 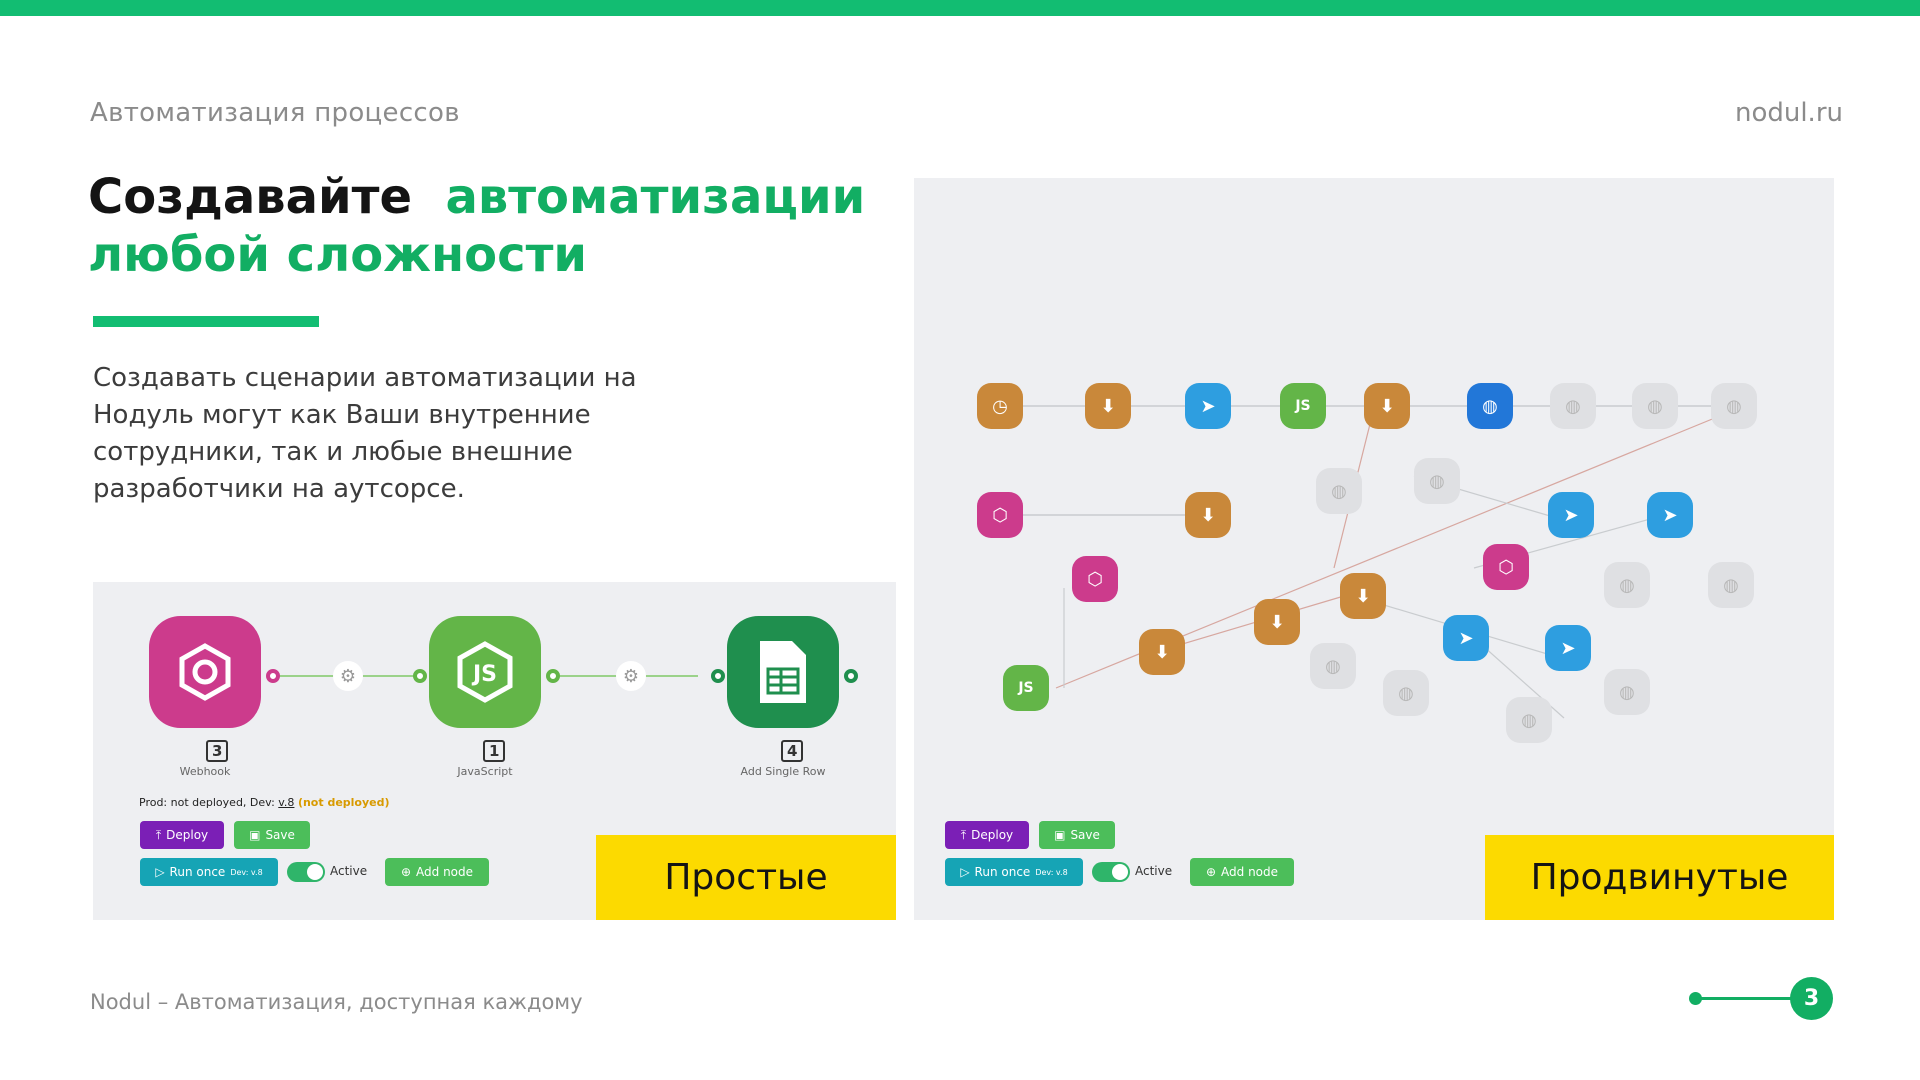 What do you see at coordinates (718, 676) in the screenshot?
I see `spreadsheet-input-port` at bounding box center [718, 676].